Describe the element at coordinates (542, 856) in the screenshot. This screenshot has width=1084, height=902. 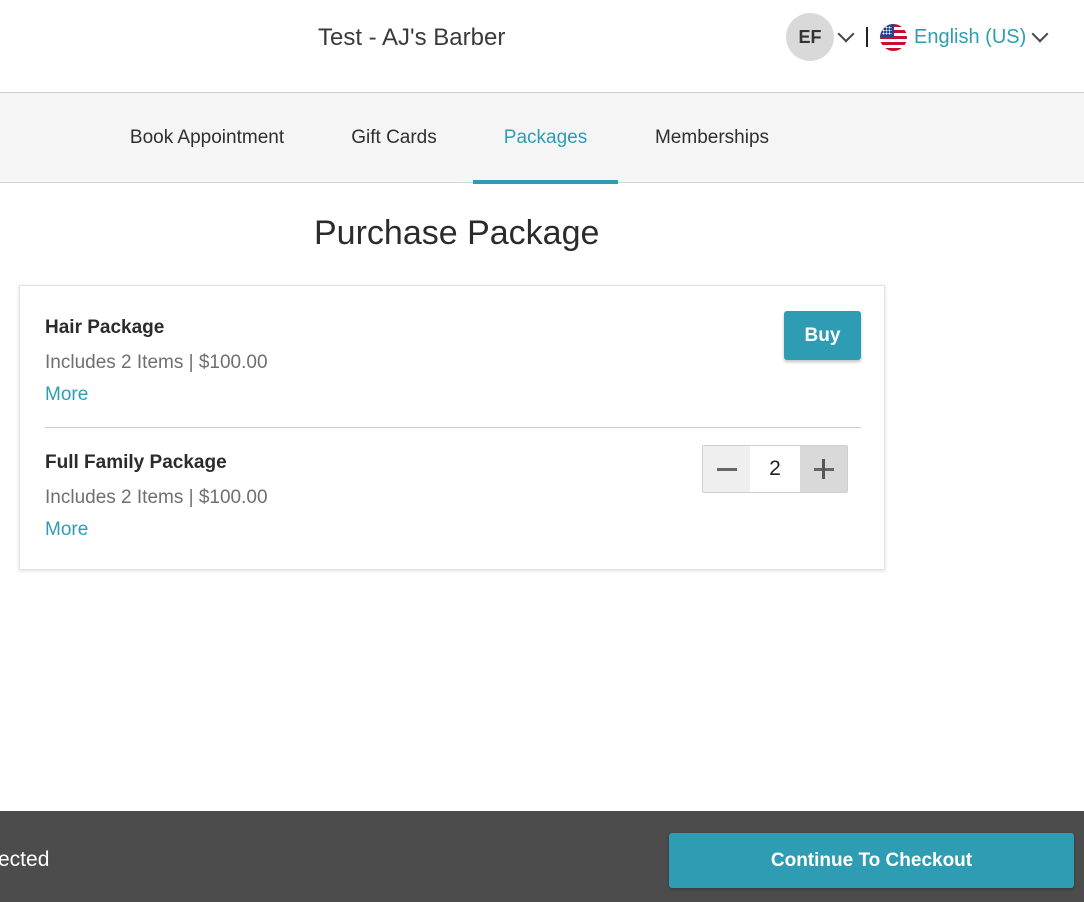
I see `checkout-bar: ected Continue To Checkout` at that location.